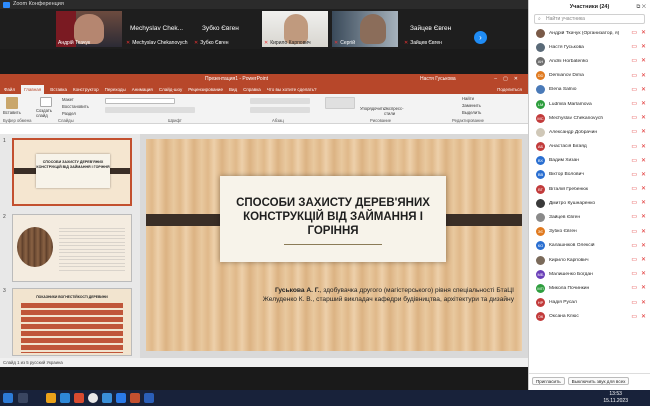  I want to click on zoom-icon, so click(121, 398).